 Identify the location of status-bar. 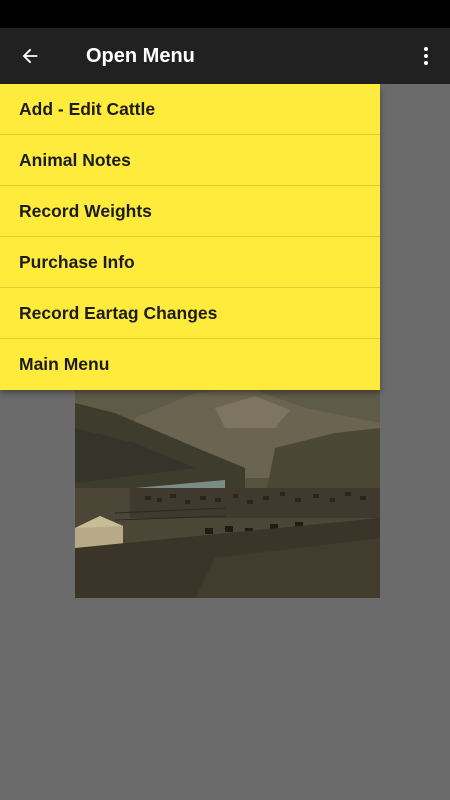
(225, 14).